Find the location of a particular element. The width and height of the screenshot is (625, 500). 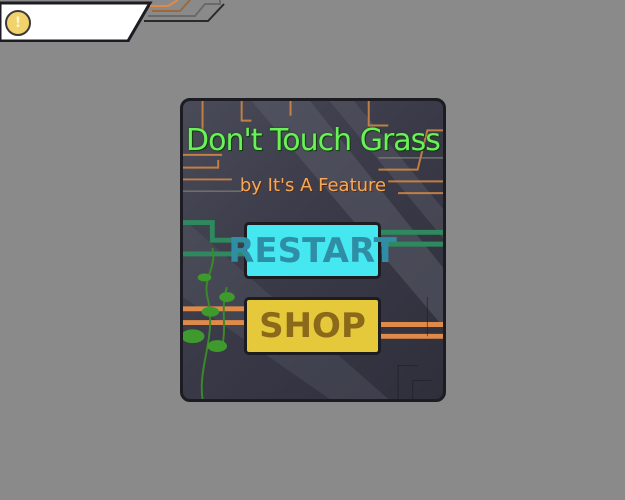

game-subtitle: by It's A Feature is located at coordinates (313, 185).